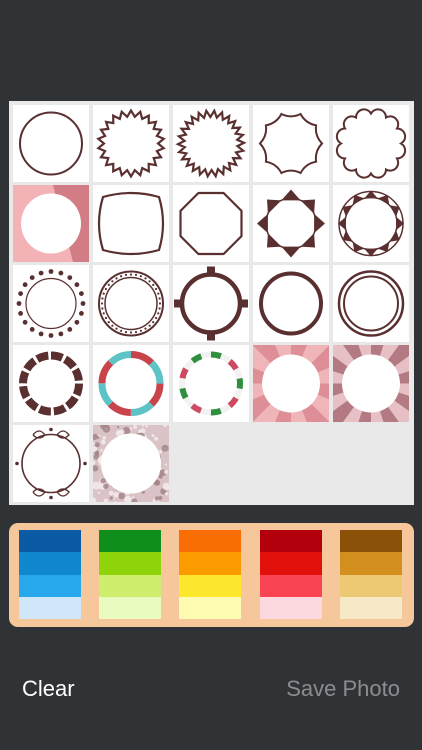 Image resolution: width=422 pixels, height=750 pixels. I want to click on sunburst-frame-tile, so click(131, 143).